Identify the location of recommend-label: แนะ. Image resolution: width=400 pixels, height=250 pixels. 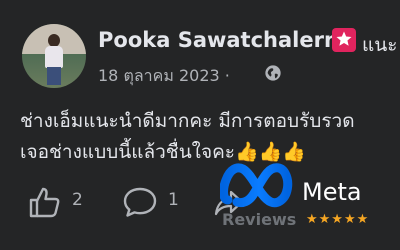
(380, 45).